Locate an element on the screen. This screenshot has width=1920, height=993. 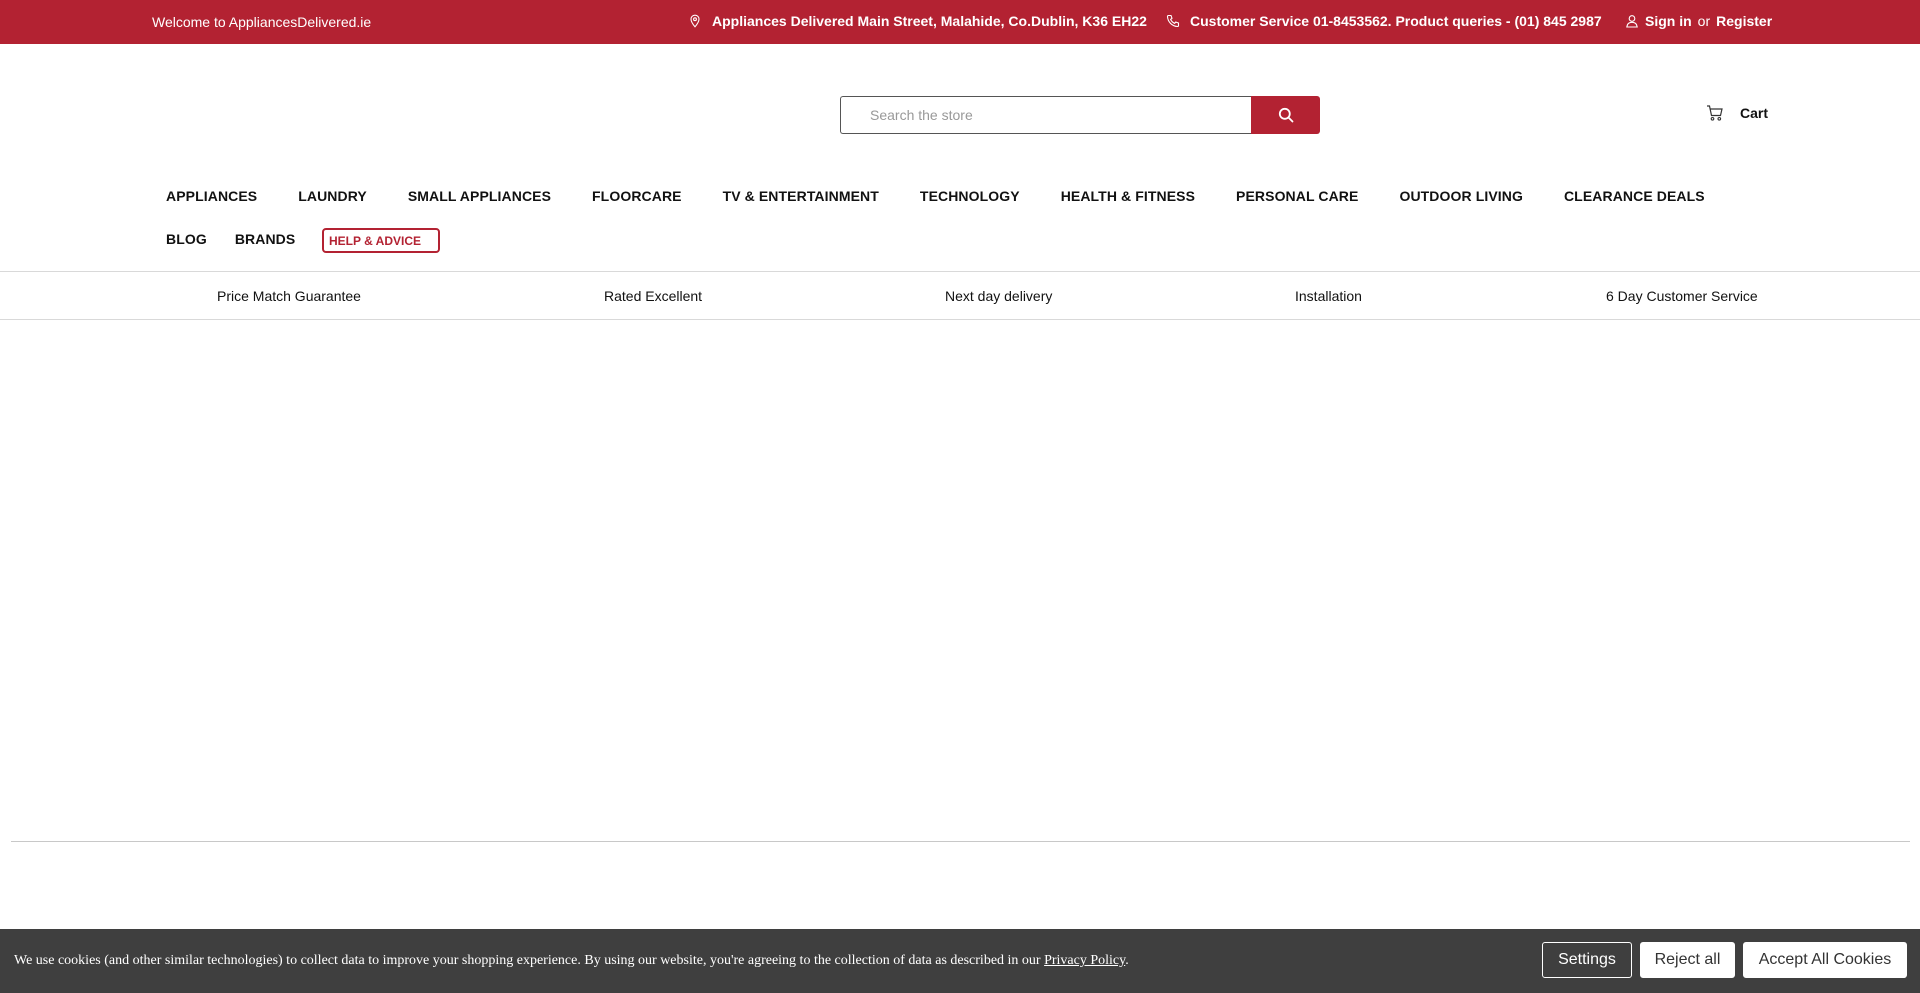
cookie-settings-button: Settings is located at coordinates (1587, 960).